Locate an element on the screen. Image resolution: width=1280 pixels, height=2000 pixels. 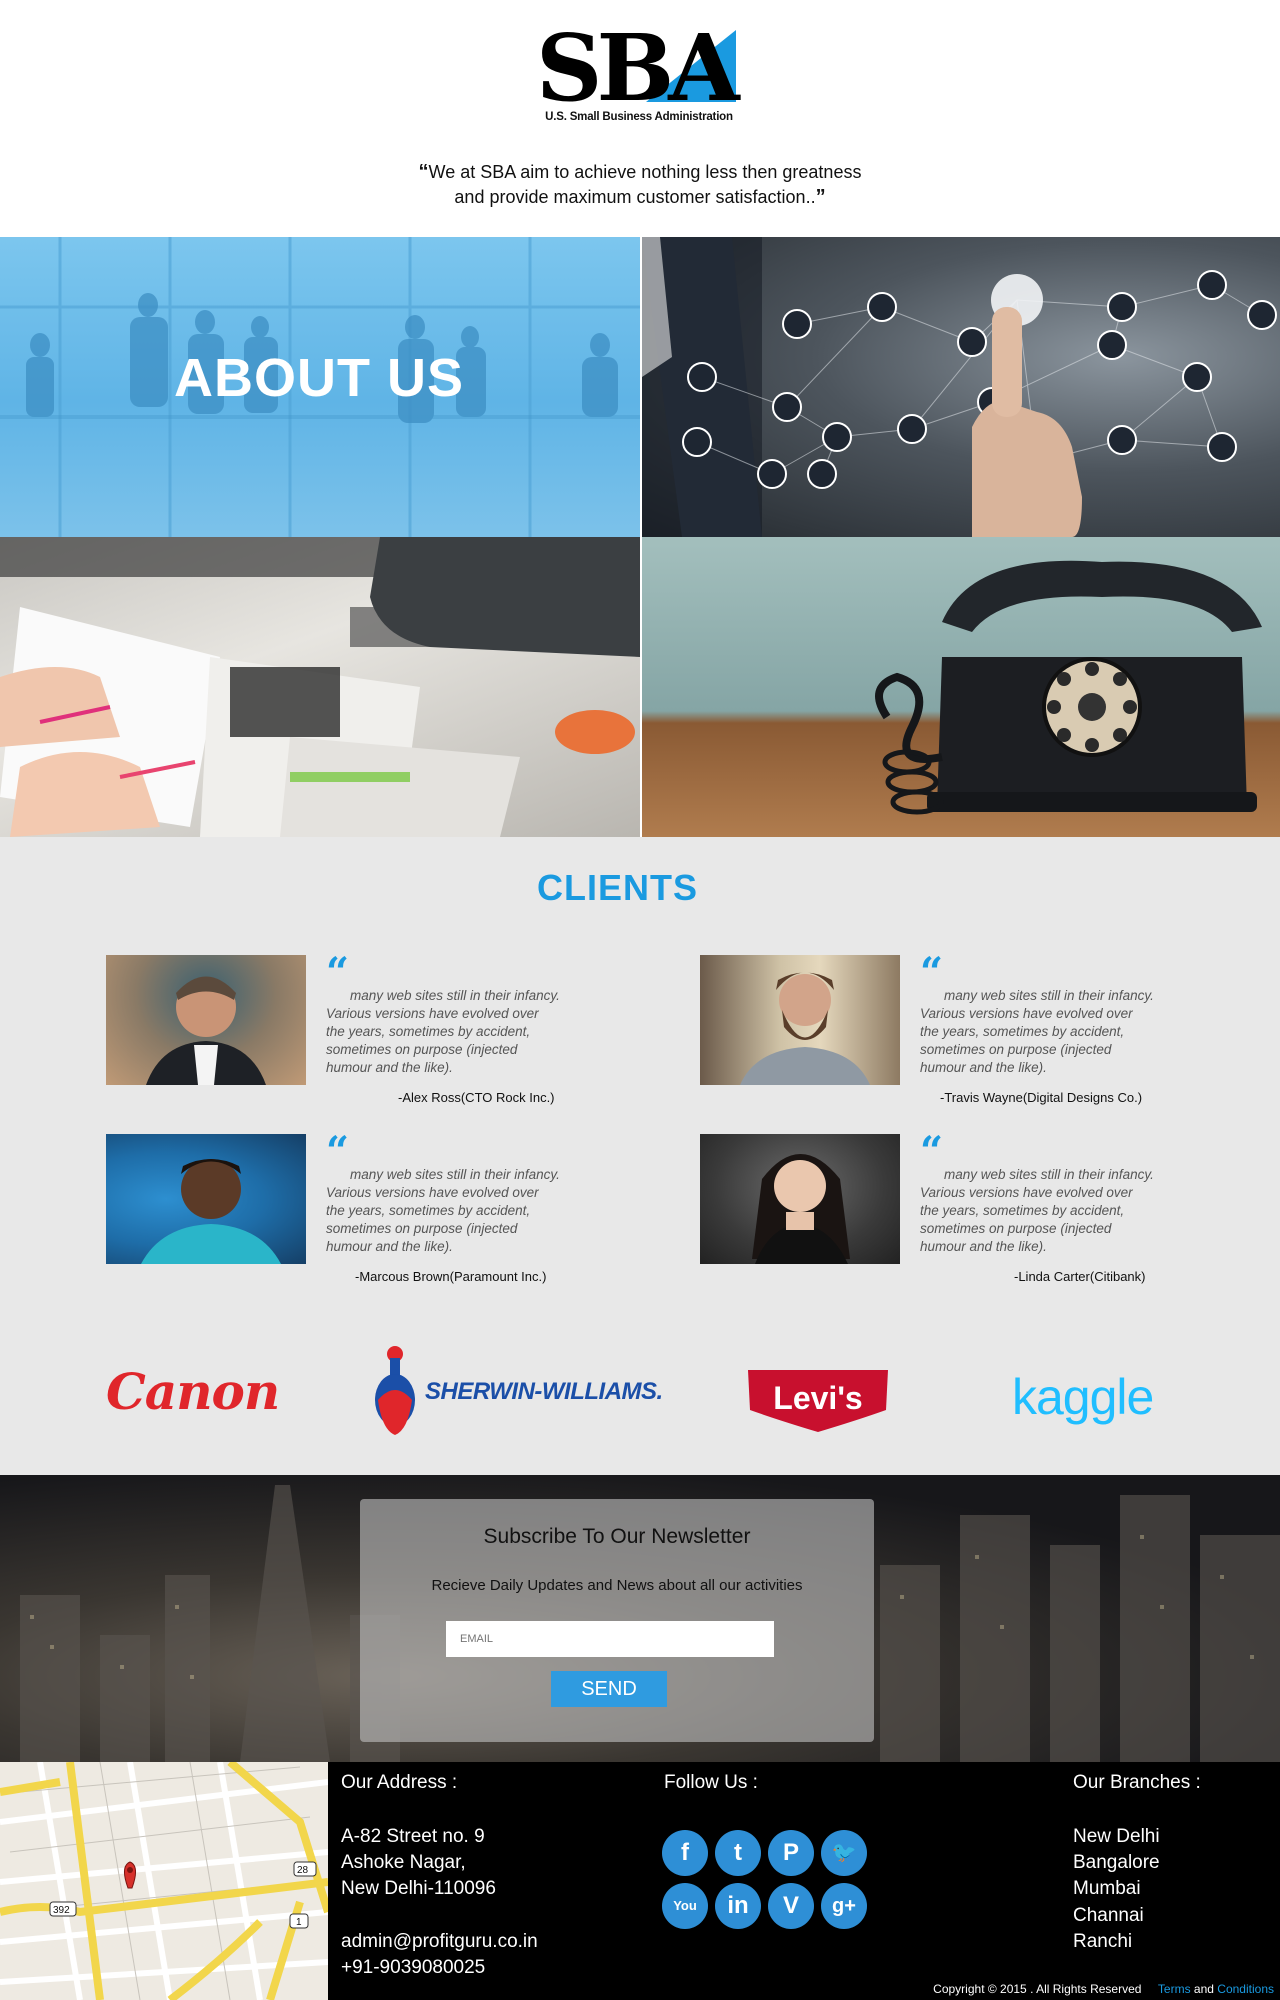
map-pin-icon is located at coordinates (130, 1875).